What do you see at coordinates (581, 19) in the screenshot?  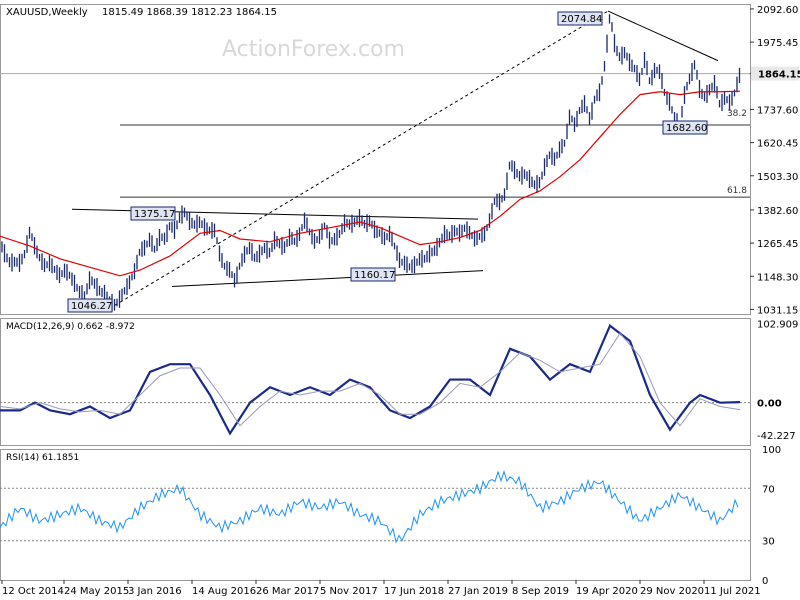 I see `annotation-label: 2074.84` at bounding box center [581, 19].